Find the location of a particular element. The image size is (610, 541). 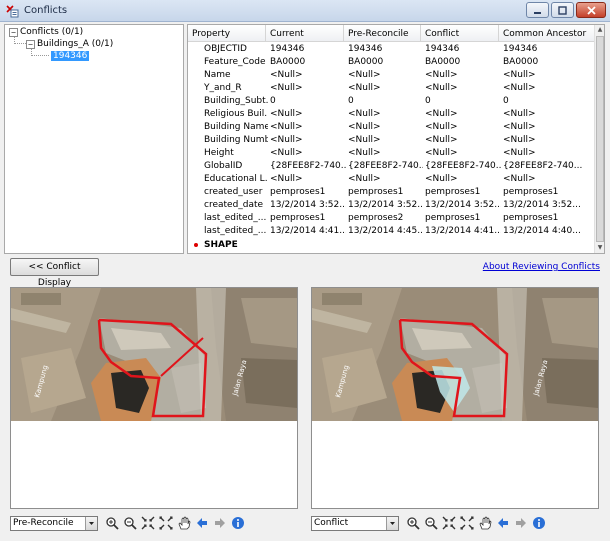

cell-current: BA0000 is located at coordinates (308, 62).